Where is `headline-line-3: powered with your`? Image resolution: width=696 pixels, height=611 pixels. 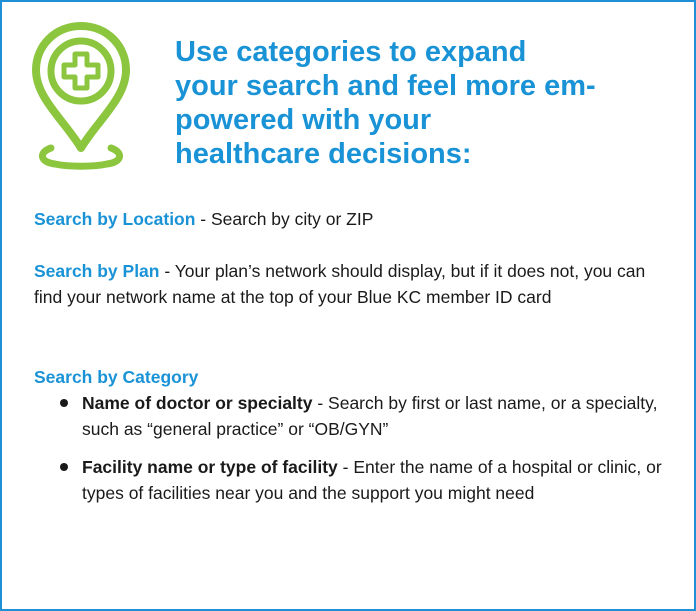
headline-line-3: powered with your is located at coordinates (303, 120).